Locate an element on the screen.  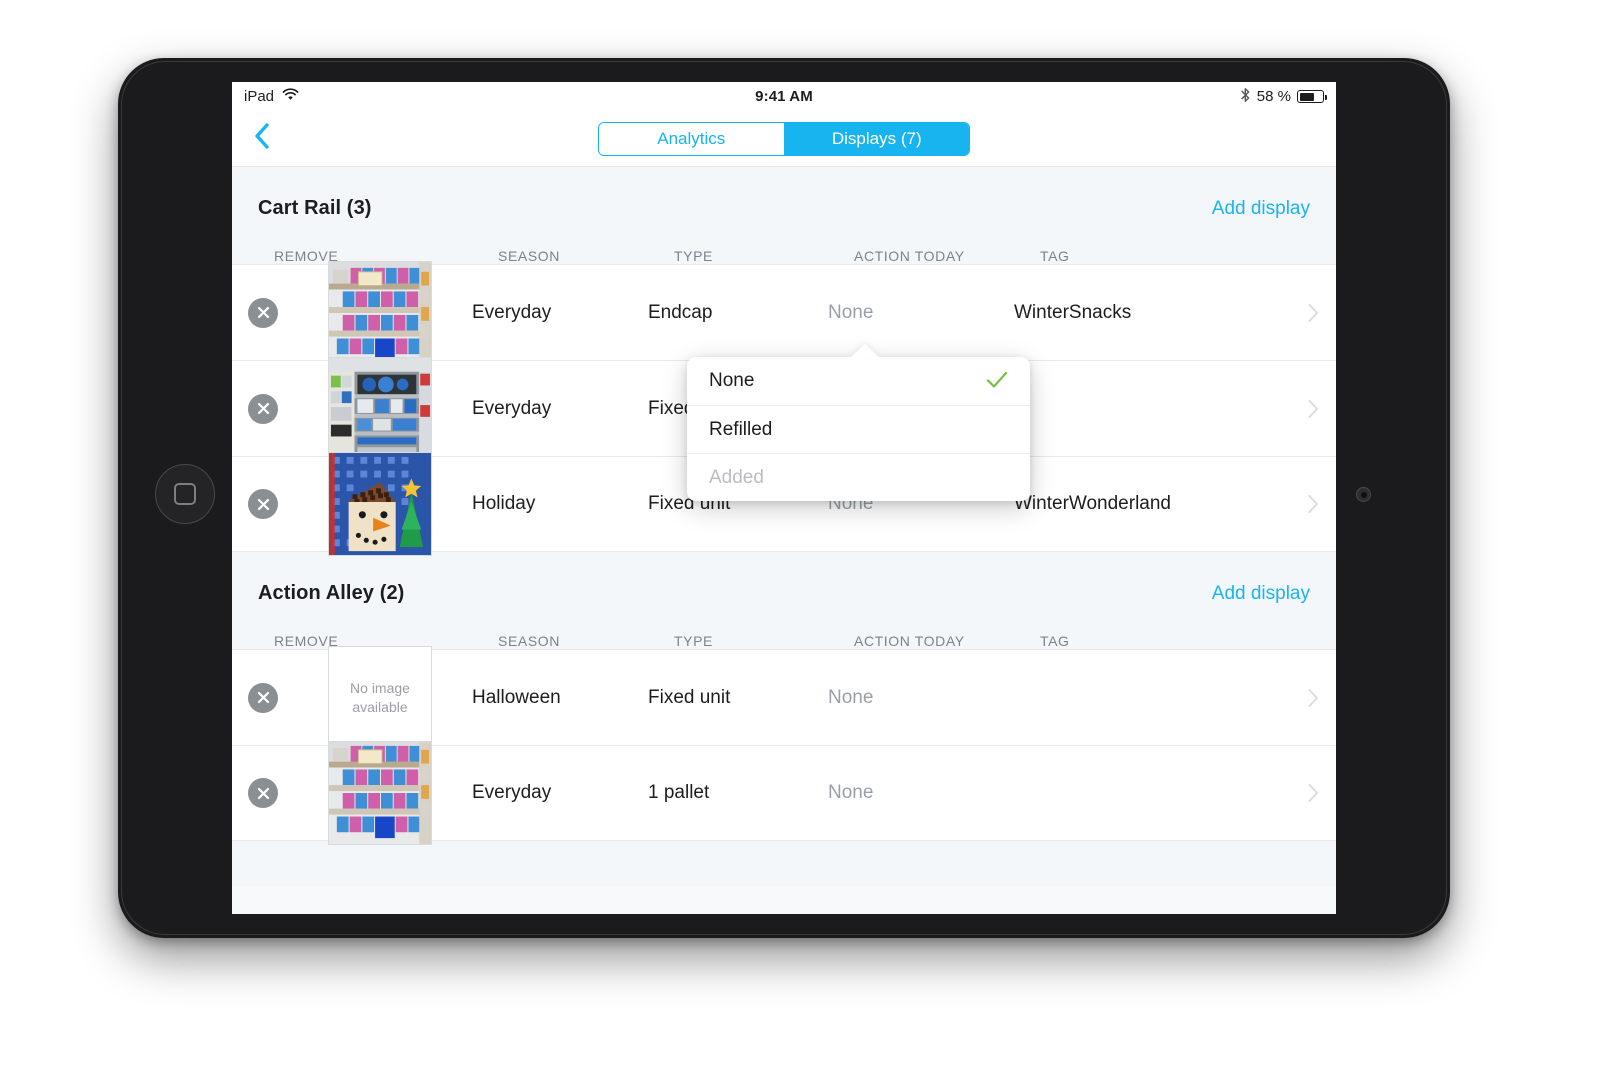
cell-tag: WinterWonderland is located at coordinates (1093, 503).